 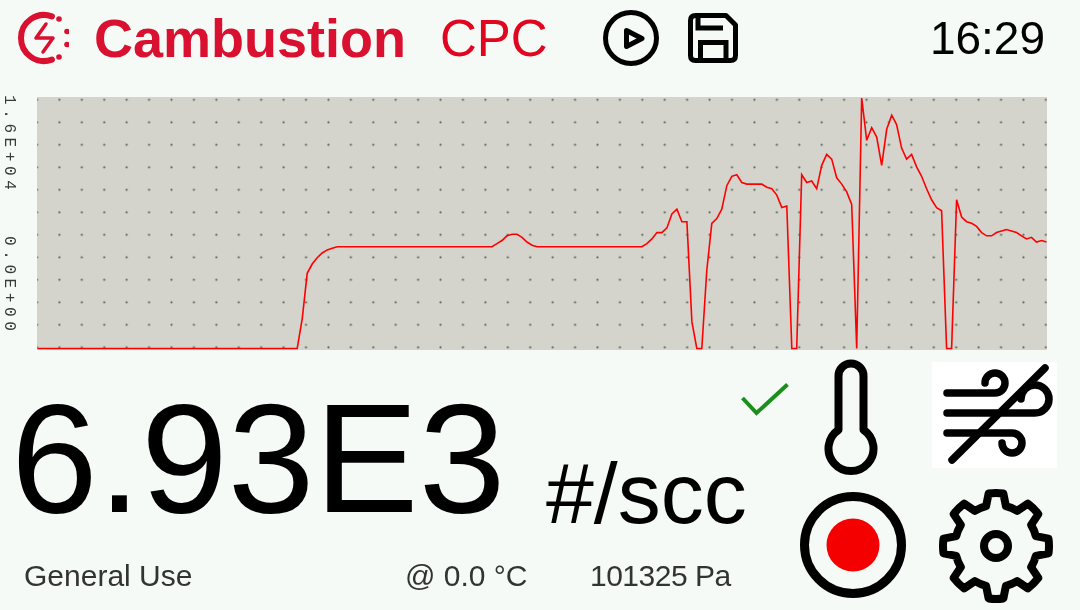 I want to click on logo-icon, so click(x=43, y=38).